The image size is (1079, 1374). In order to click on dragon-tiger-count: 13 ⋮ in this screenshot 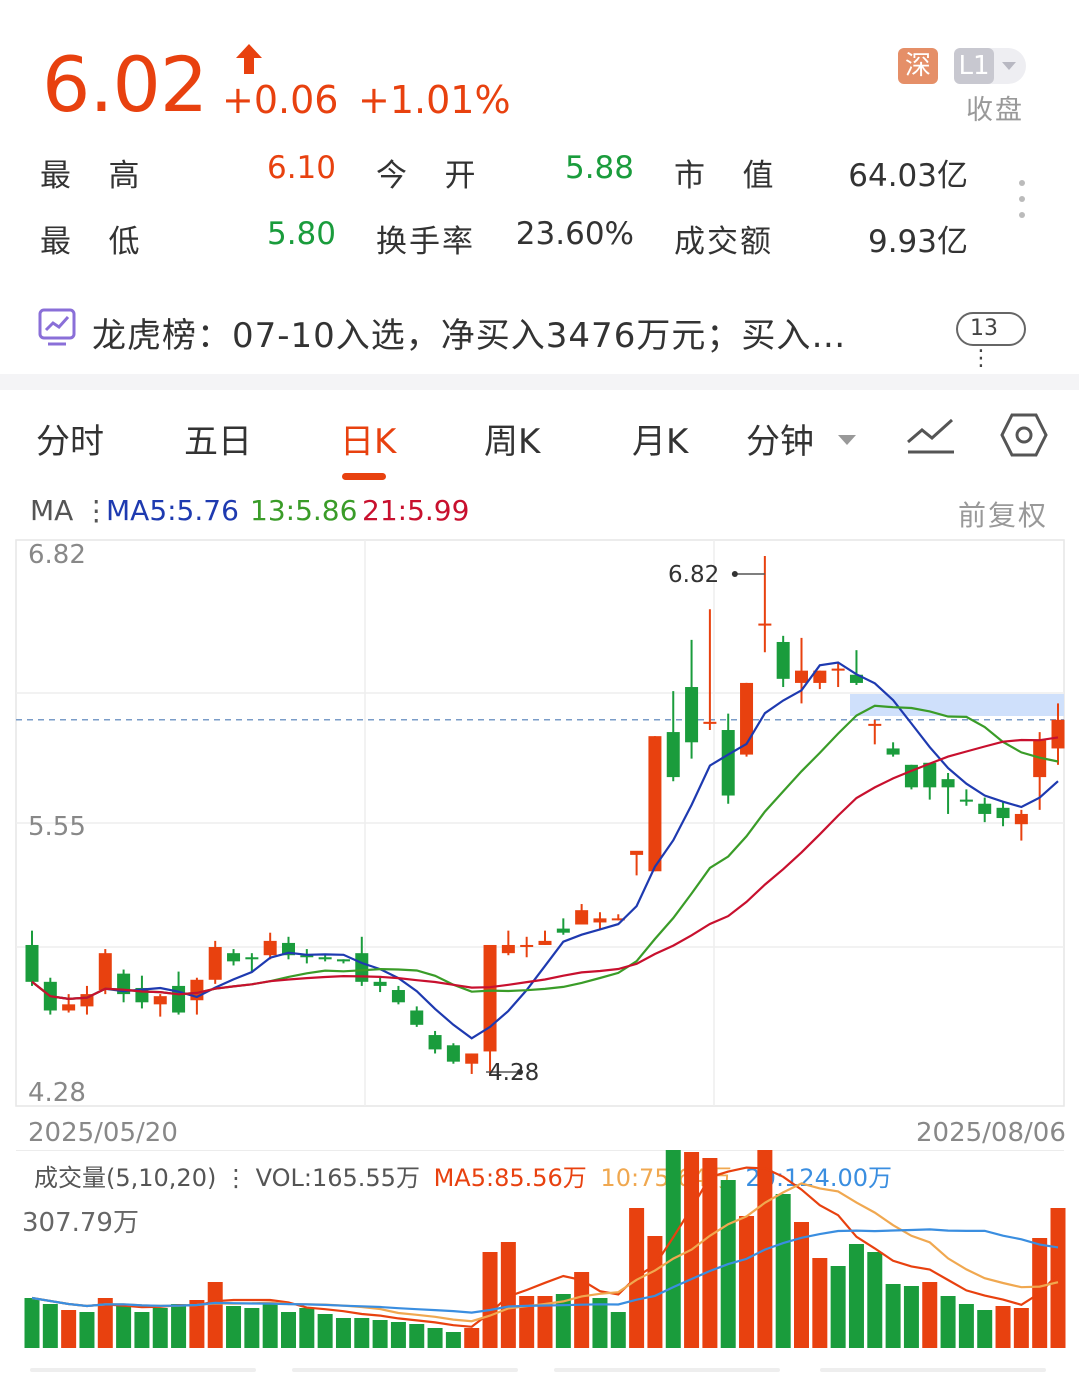, I will do `click(991, 341)`.